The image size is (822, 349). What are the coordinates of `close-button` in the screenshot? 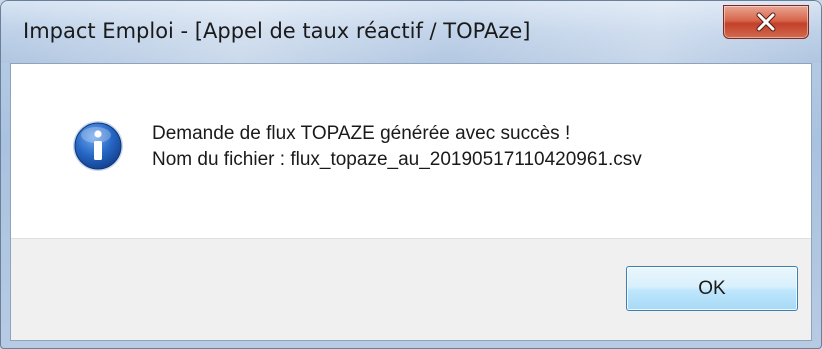 It's located at (766, 22).